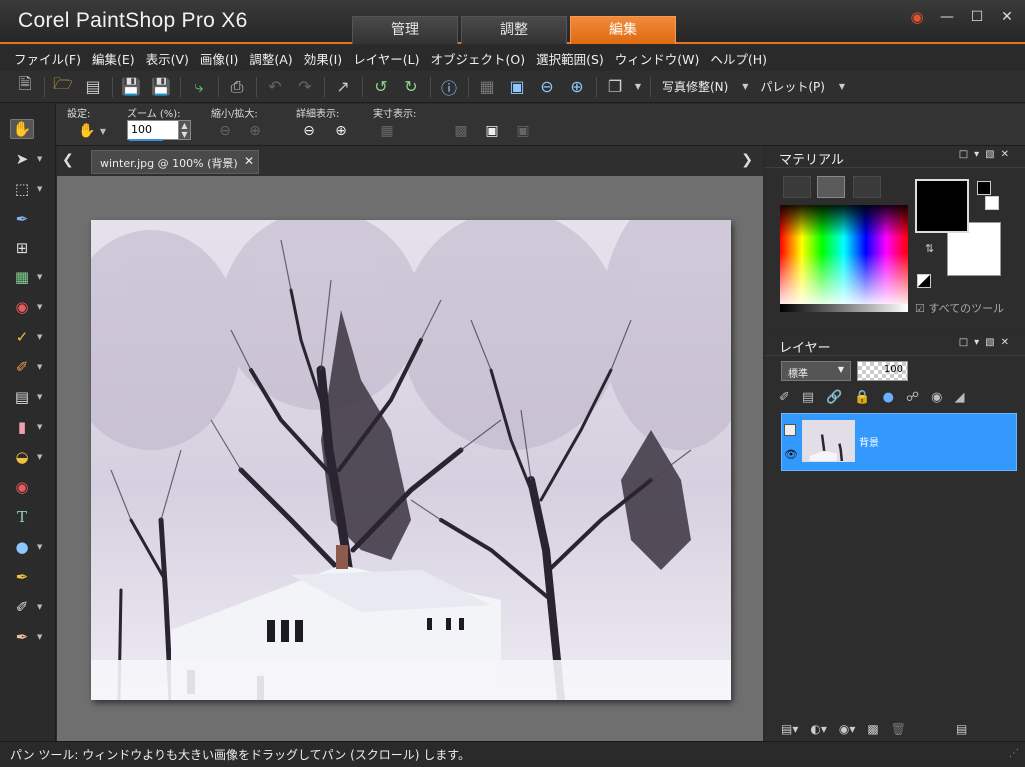 This screenshot has height=767, width=1025. Describe the element at coordinates (161, 87) in the screenshot. I see `save-as-icon: 💾` at that location.